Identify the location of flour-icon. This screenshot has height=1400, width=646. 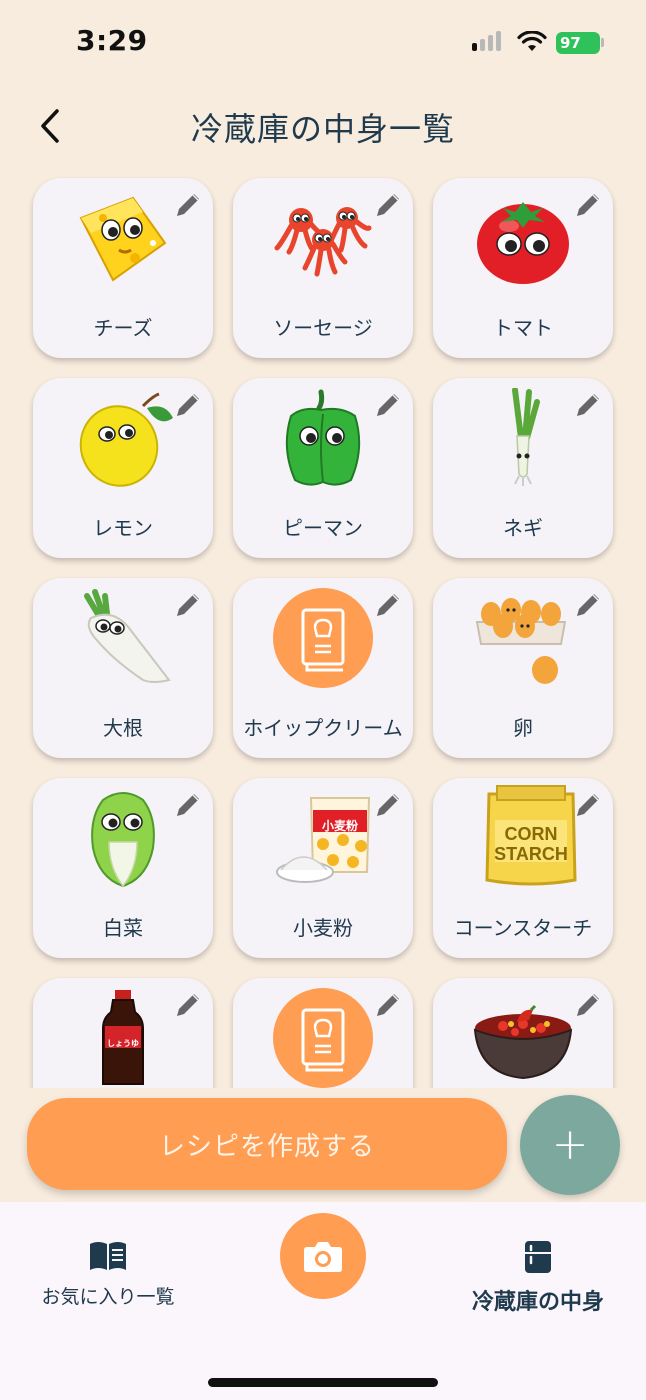
(323, 838).